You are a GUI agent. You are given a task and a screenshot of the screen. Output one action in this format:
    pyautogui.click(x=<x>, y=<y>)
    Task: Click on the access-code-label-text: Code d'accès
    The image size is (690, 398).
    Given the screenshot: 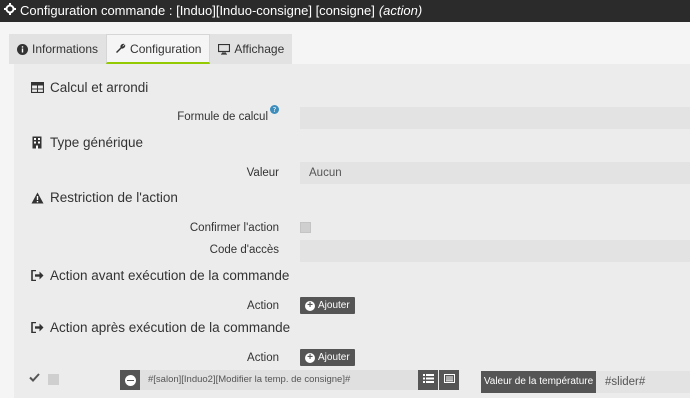 What is the action you would take?
    pyautogui.click(x=244, y=250)
    